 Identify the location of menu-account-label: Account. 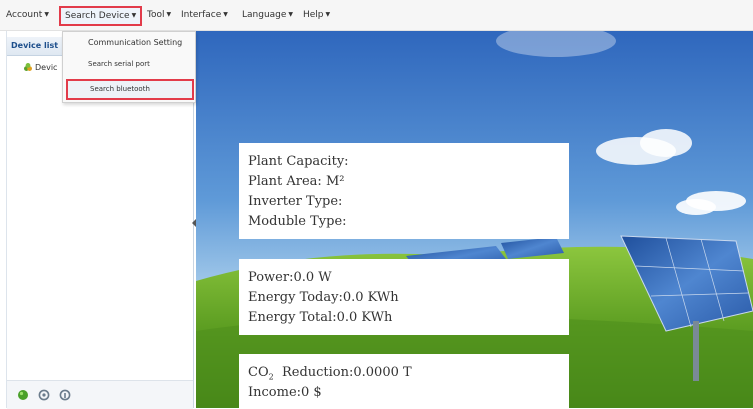
(24, 15).